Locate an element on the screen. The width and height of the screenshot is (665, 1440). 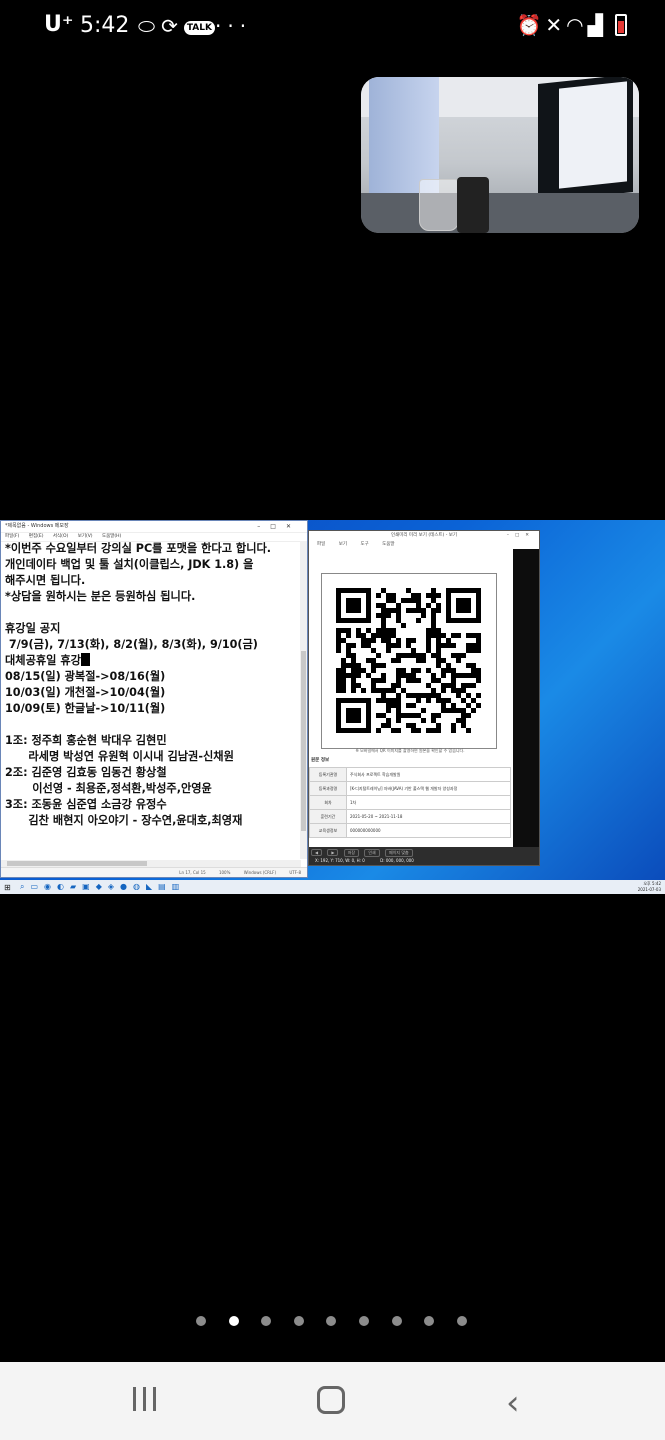
app-icon: ◆ is located at coordinates (102, 886).